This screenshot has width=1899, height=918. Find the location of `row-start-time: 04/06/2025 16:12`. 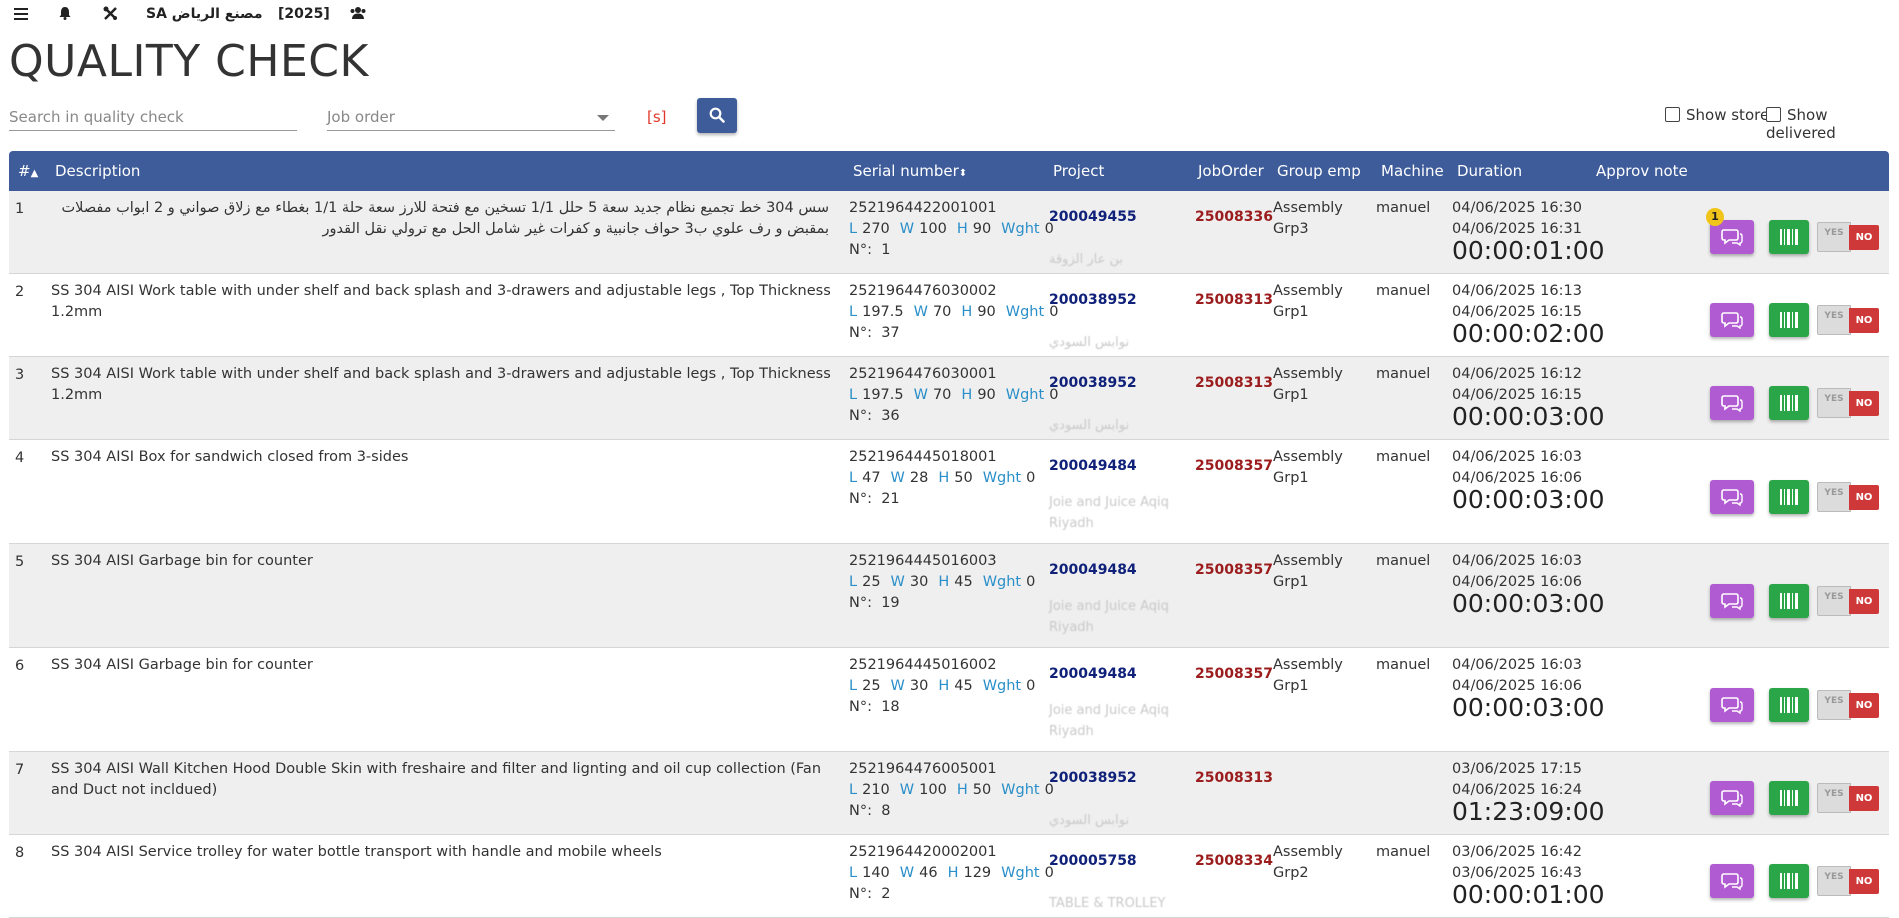

row-start-time: 04/06/2025 16:12 is located at coordinates (1517, 374).